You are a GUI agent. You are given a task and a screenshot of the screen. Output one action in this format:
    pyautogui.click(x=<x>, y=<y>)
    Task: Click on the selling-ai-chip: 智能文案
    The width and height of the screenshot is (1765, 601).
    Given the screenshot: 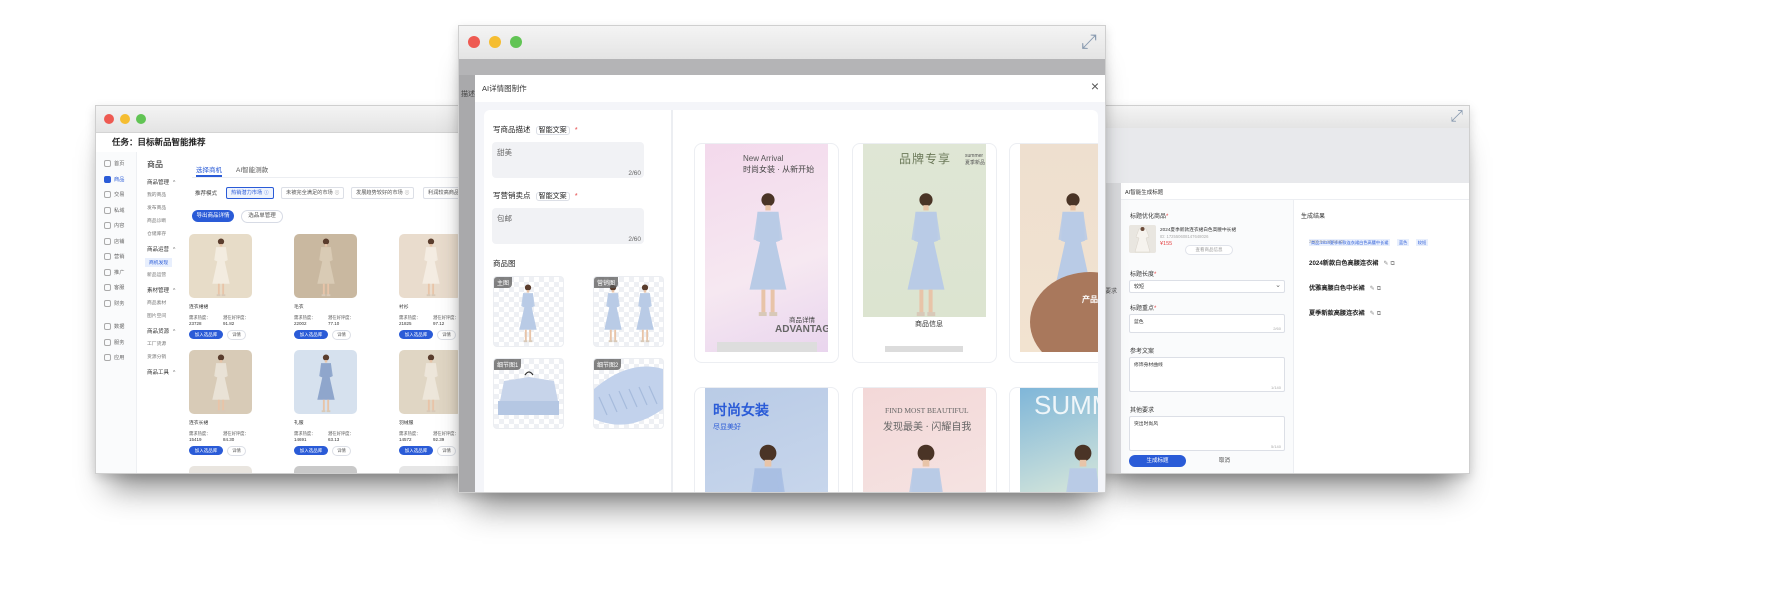 What is the action you would take?
    pyautogui.click(x=552, y=196)
    